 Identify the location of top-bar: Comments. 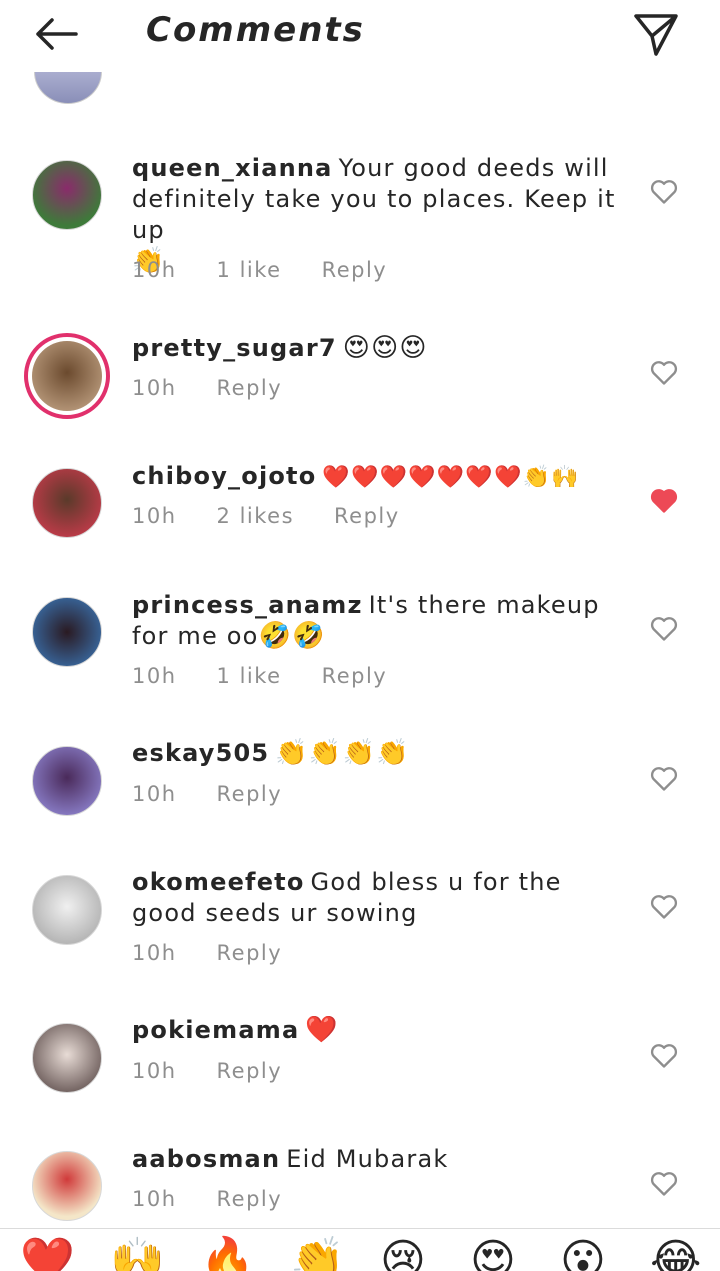
(360, 36).